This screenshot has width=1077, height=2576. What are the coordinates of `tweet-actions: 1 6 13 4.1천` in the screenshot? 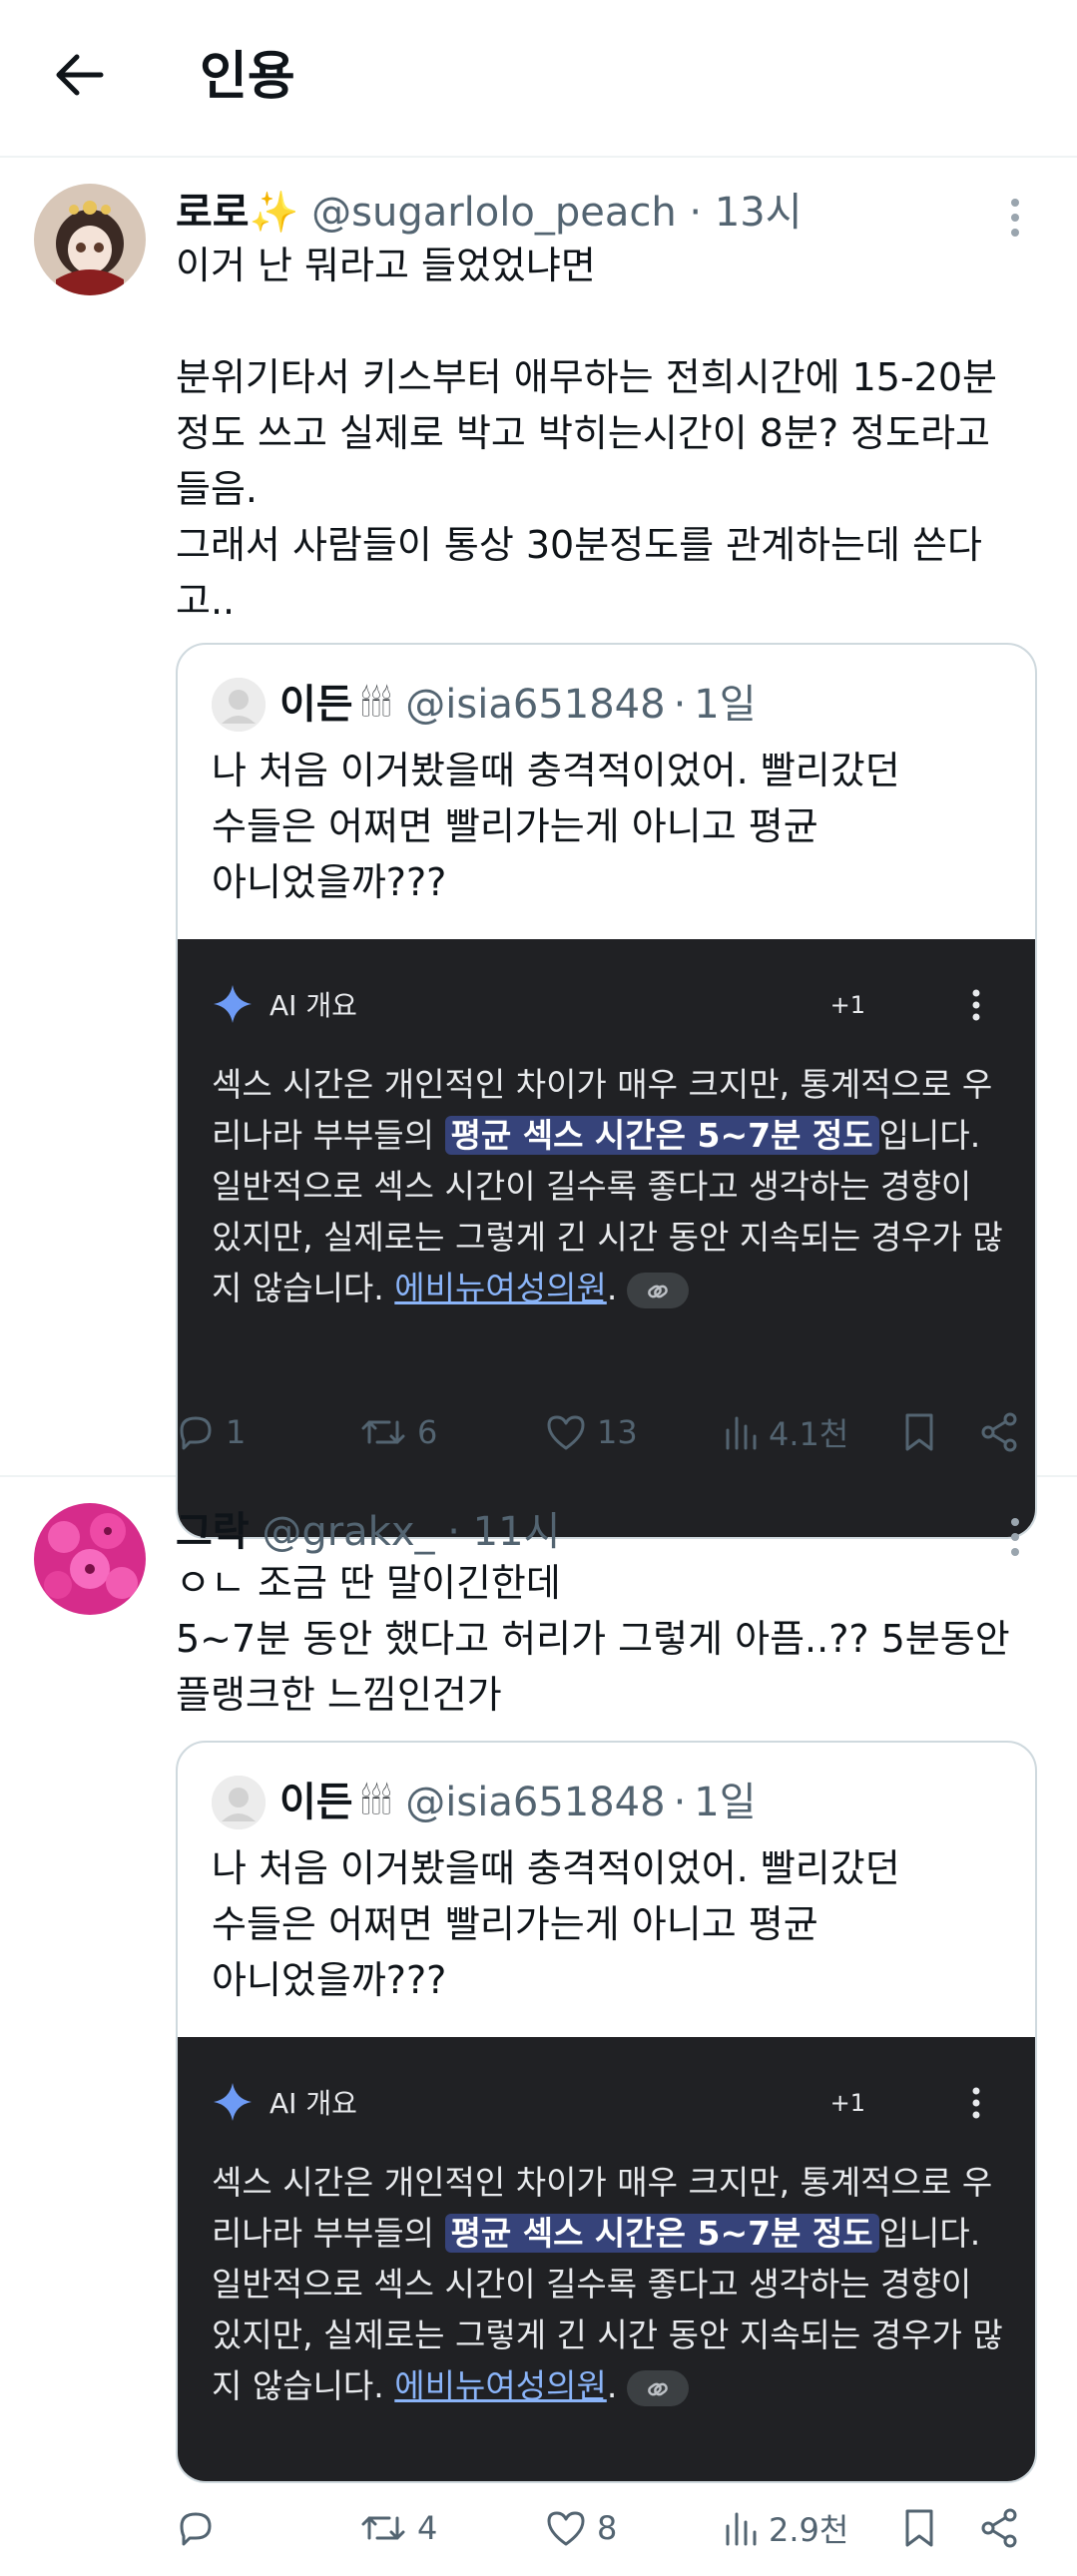 It's located at (611, 1432).